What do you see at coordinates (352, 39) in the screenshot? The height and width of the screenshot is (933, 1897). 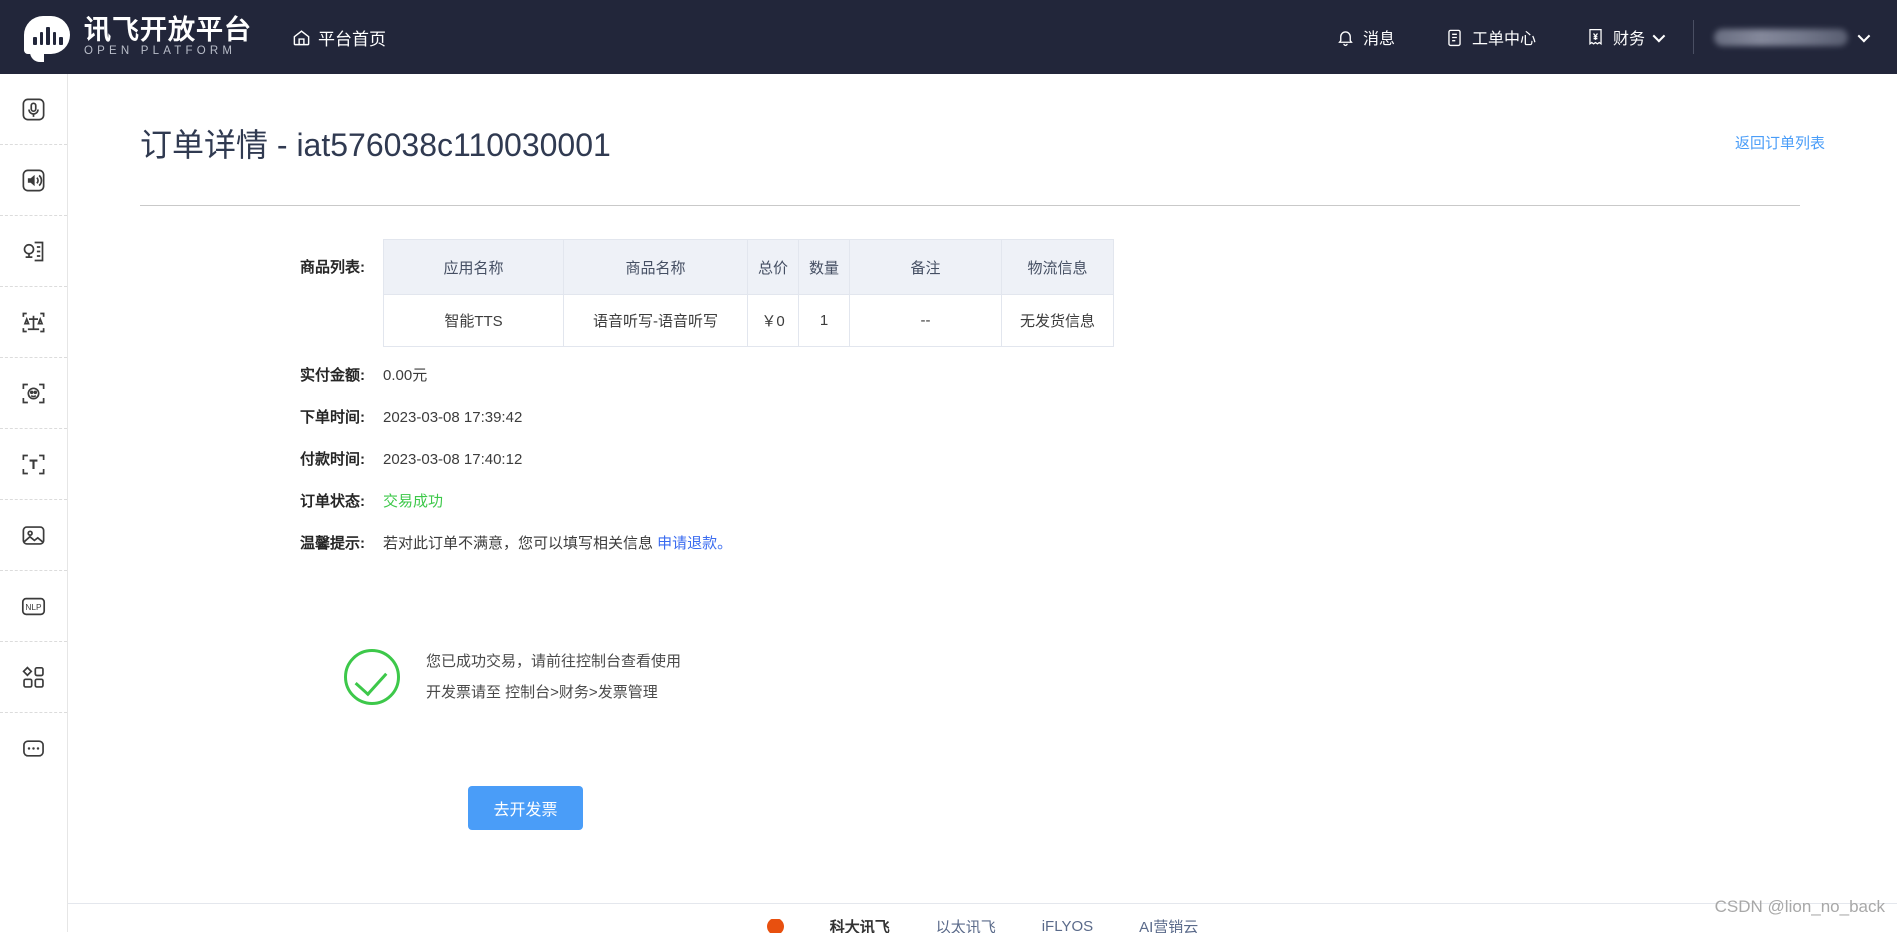 I see `nav-home-label: 平台首页` at bounding box center [352, 39].